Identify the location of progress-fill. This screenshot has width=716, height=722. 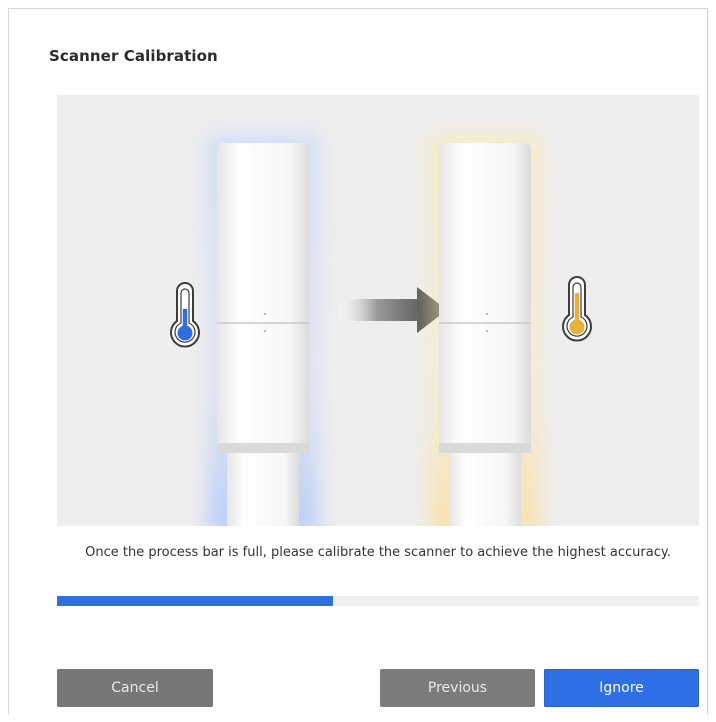
(195, 601).